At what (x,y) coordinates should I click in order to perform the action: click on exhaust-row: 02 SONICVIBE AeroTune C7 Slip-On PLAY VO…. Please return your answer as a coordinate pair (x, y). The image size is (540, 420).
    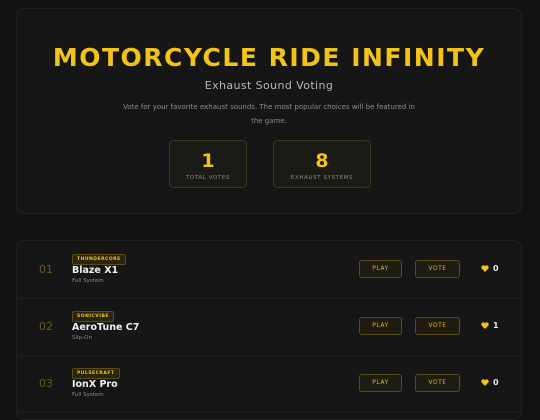
    Looking at the image, I should click on (269, 327).